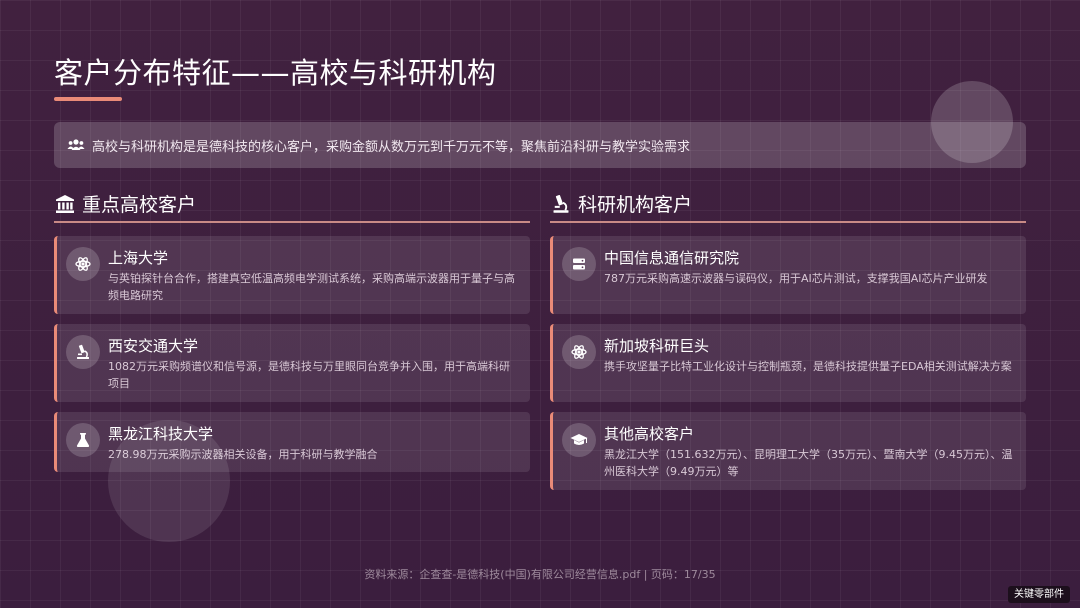 The image size is (1080, 608). I want to click on left-section-divider, so click(292, 222).